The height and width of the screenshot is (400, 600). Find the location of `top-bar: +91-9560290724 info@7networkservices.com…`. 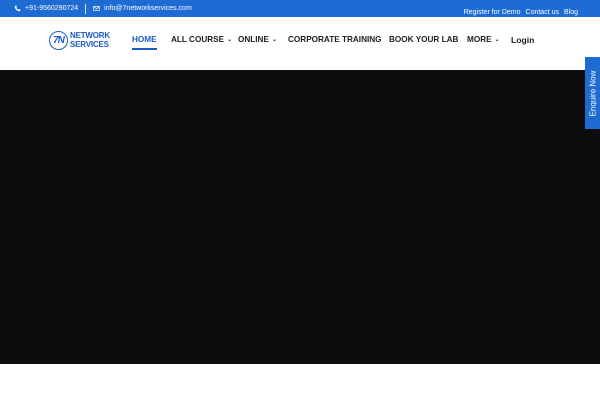

top-bar: +91-9560290724 info@7networkservices.com… is located at coordinates (300, 8).